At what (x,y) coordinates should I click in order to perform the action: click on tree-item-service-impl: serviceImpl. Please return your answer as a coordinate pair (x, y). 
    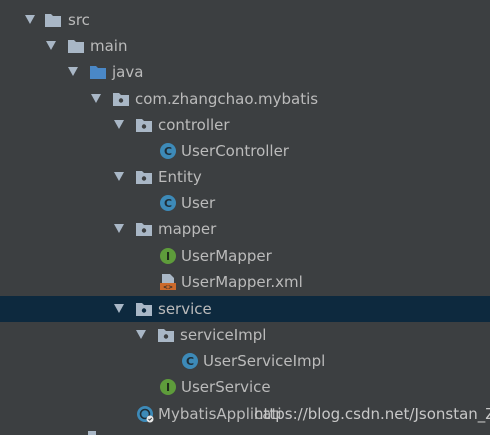
    Looking at the image, I should click on (245, 335).